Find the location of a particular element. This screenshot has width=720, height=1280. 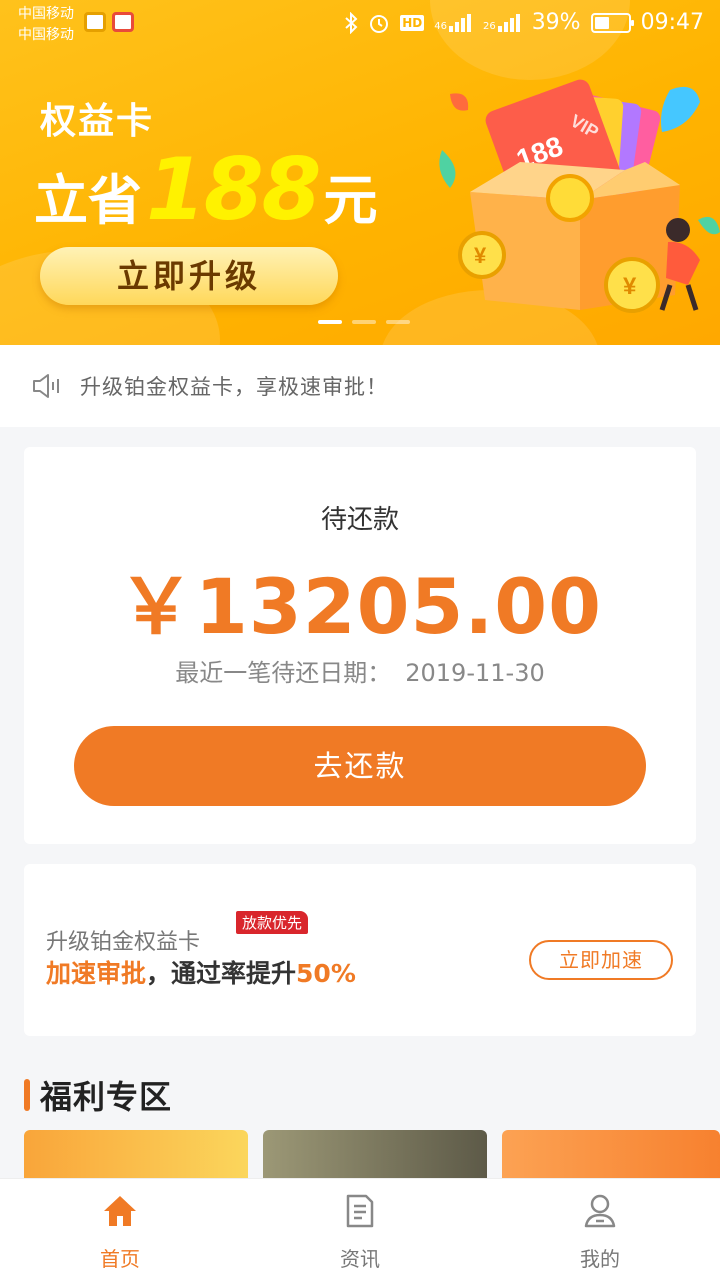

notification-icons is located at coordinates (109, 22).